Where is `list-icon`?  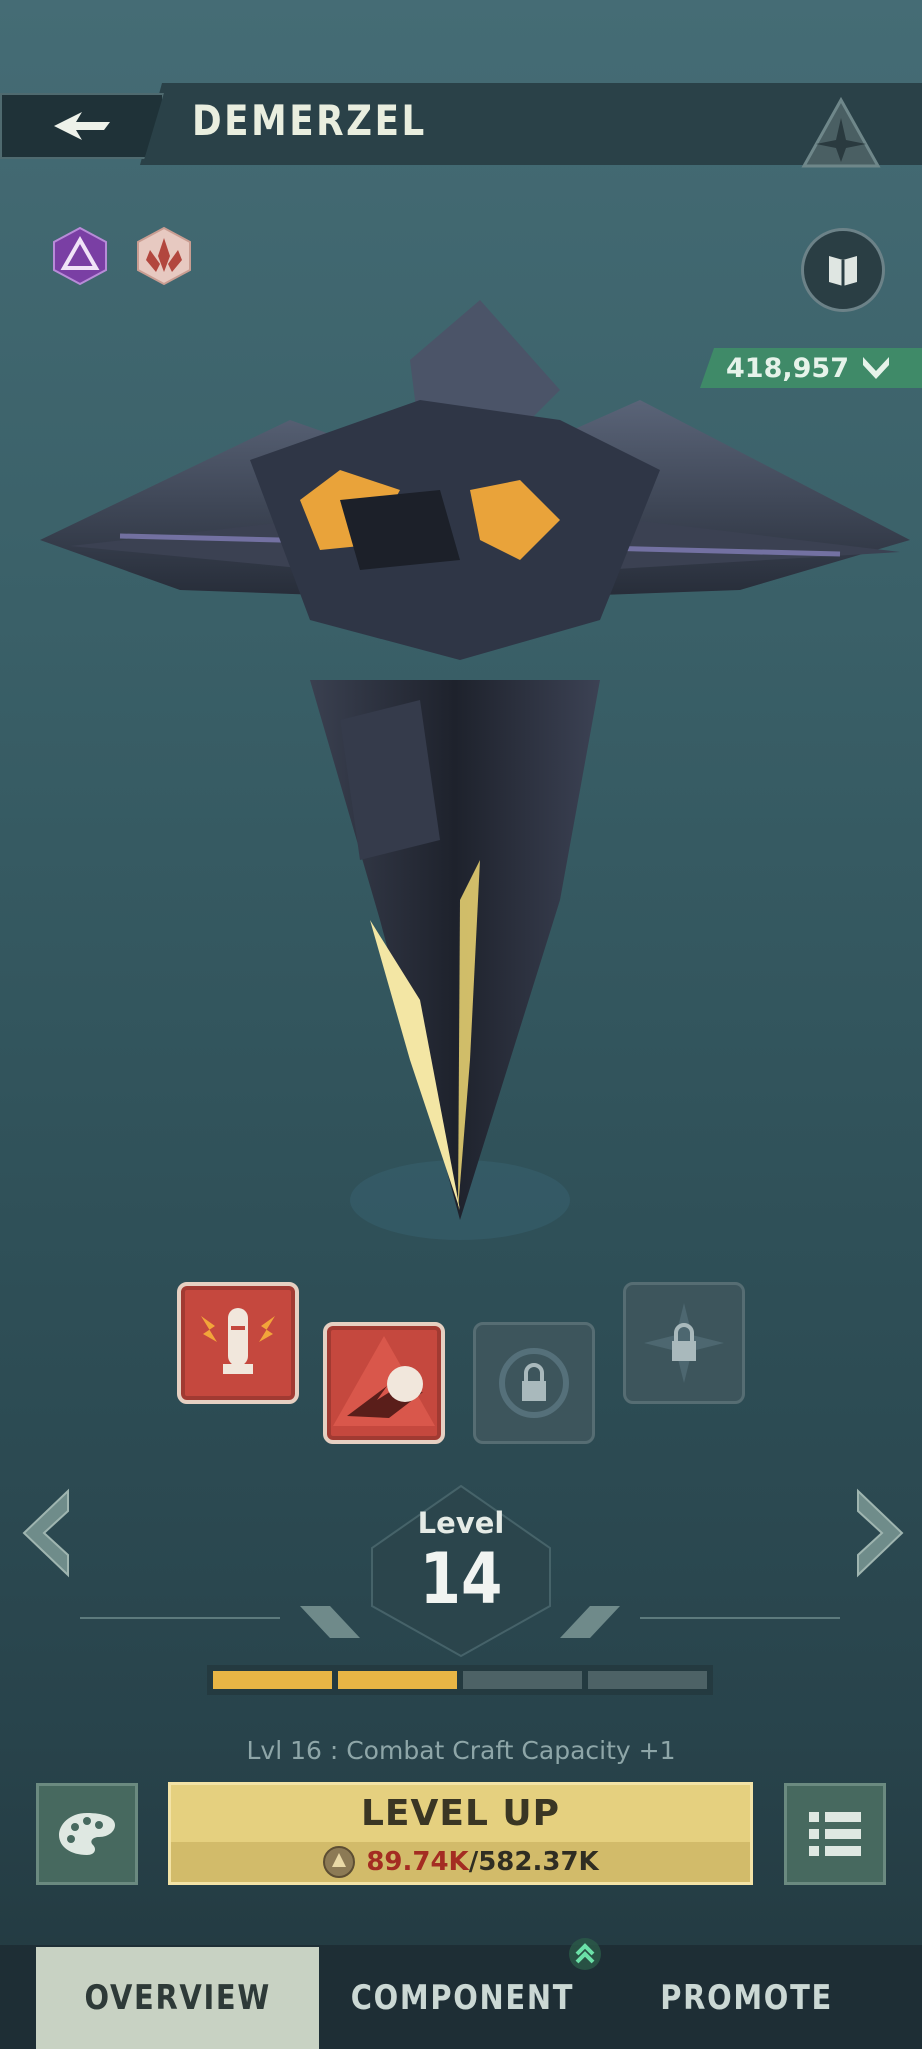
list-icon is located at coordinates (835, 1834).